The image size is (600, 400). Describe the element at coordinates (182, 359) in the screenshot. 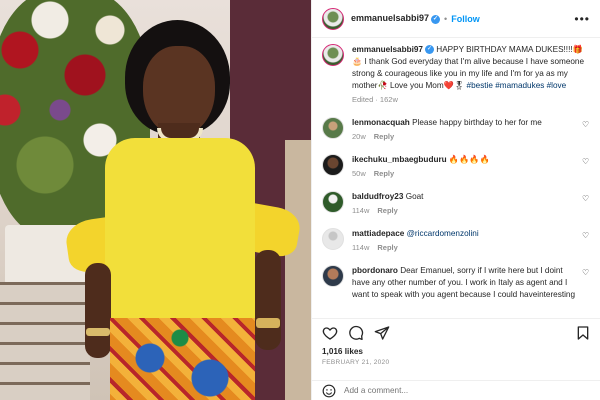

I see `patterned-skirt` at that location.